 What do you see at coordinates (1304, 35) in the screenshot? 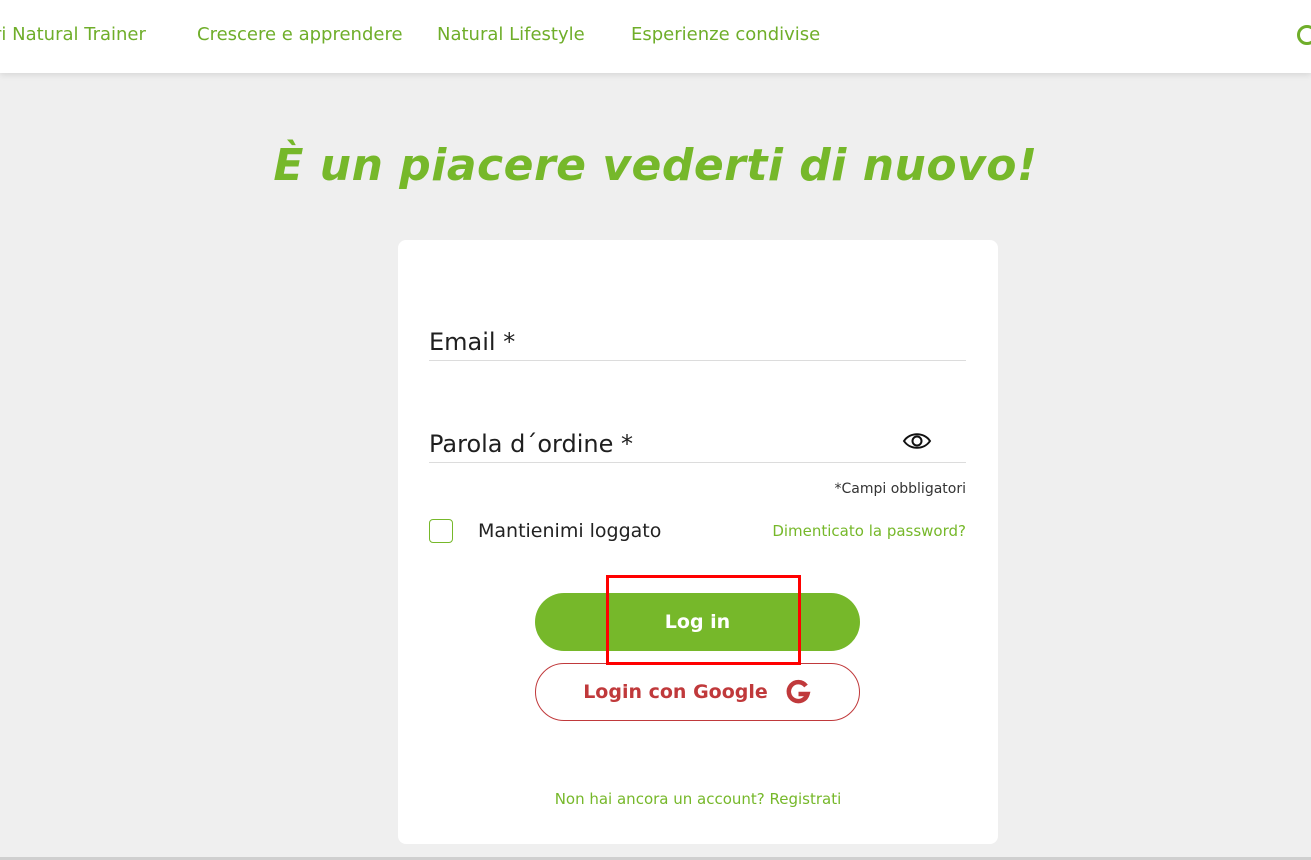
I see `search-icon` at bounding box center [1304, 35].